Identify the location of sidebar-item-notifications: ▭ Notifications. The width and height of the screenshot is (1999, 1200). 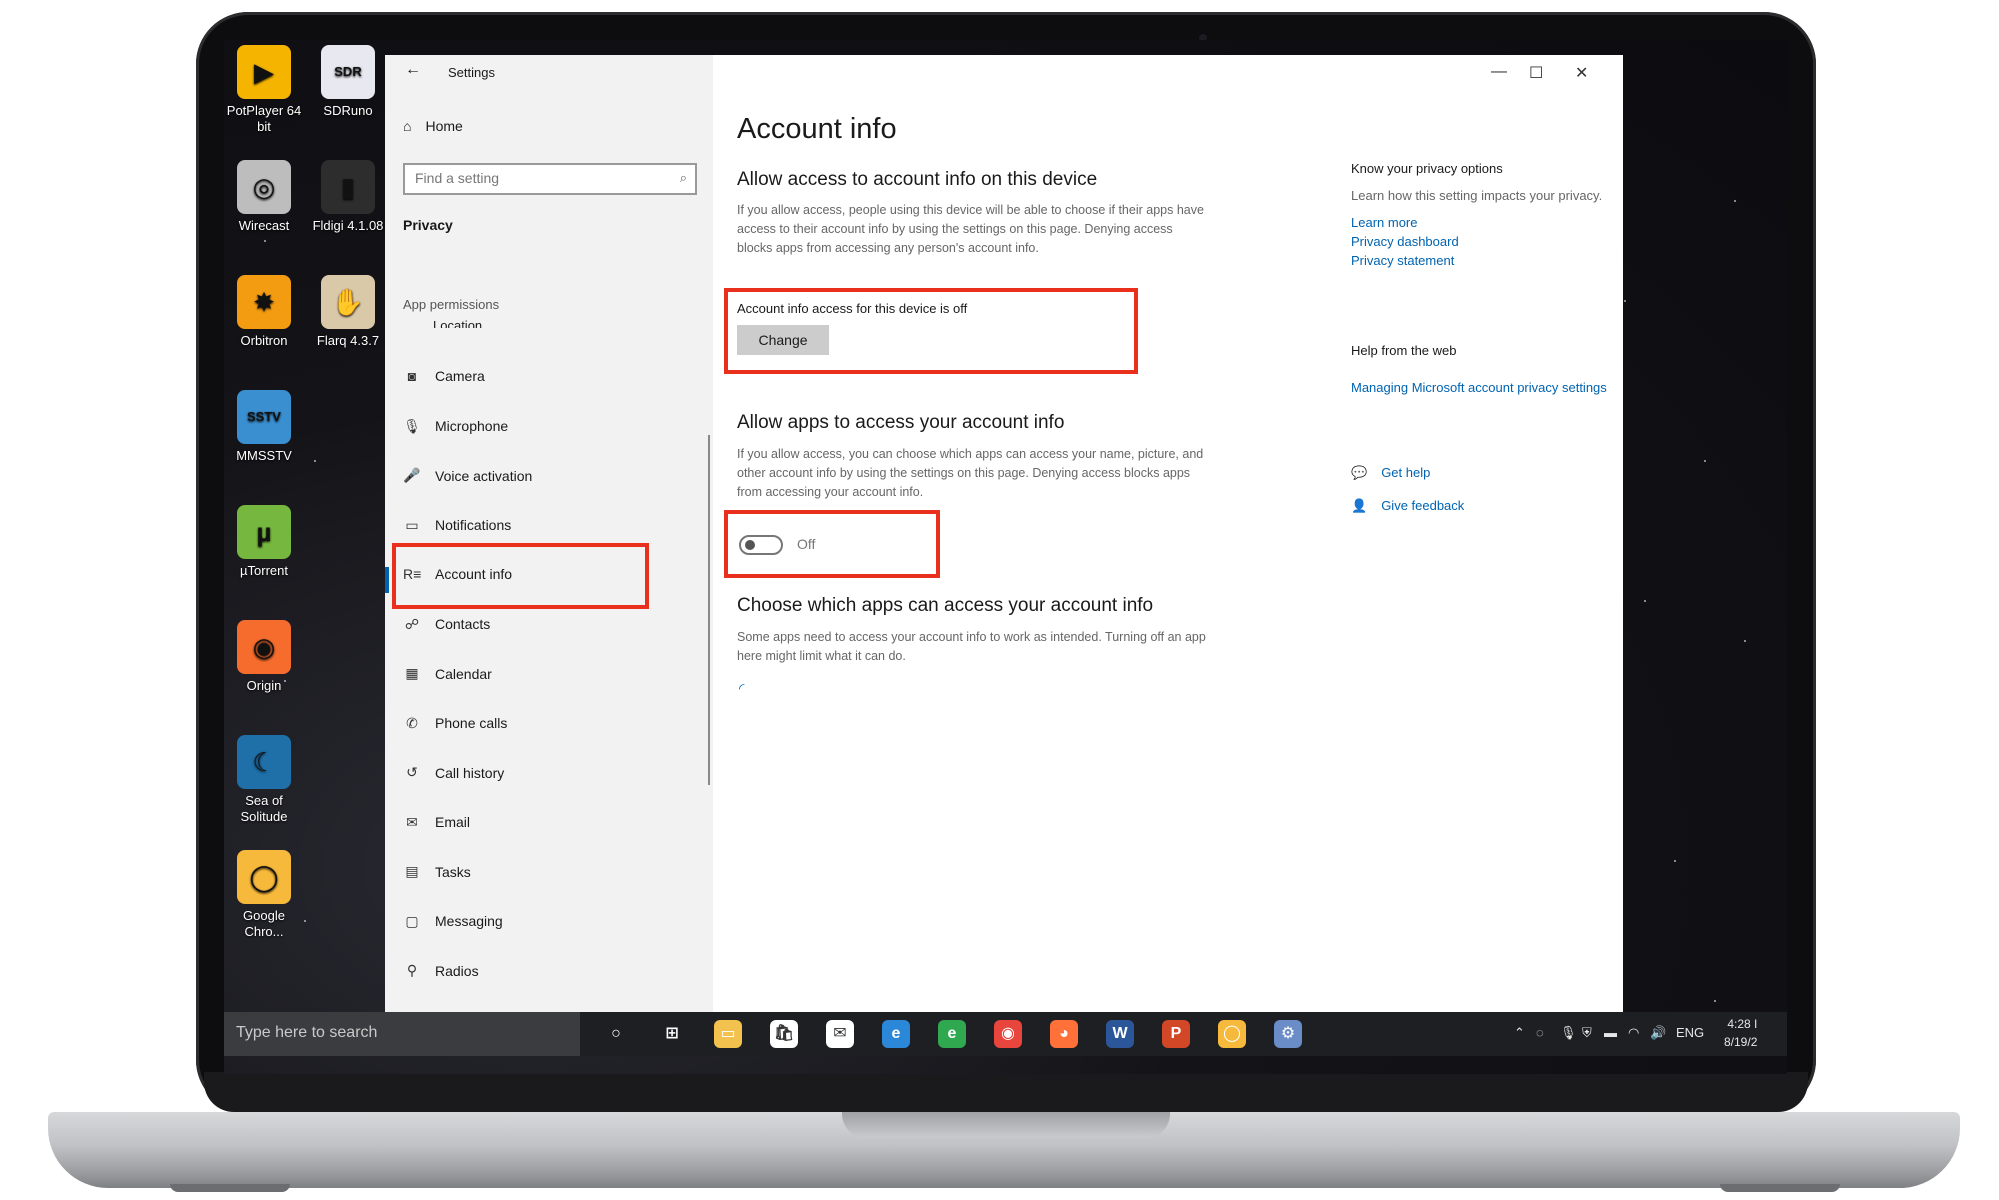
(457, 525).